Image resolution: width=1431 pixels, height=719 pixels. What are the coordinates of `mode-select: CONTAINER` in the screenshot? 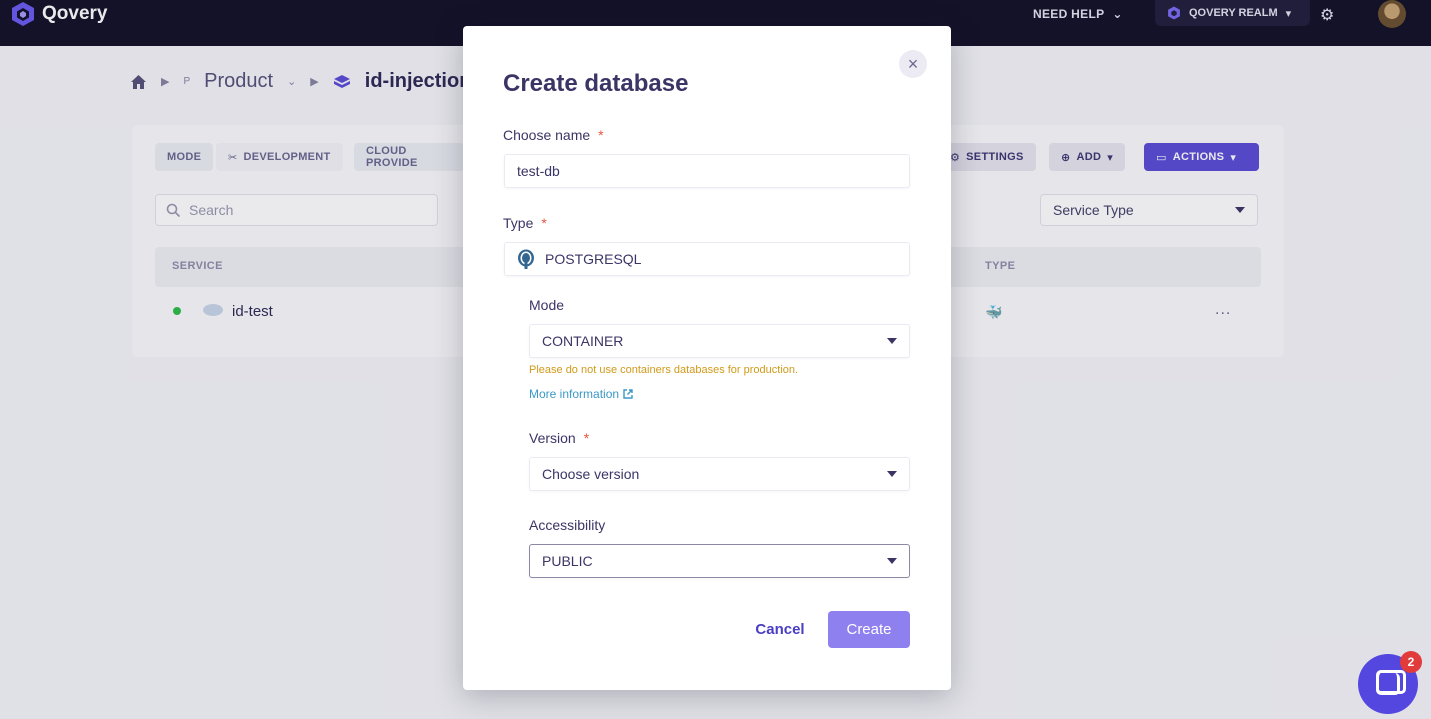 It's located at (719, 341).